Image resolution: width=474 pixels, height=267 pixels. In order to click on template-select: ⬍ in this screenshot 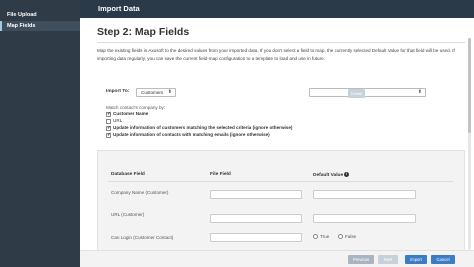, I will do `click(367, 92)`.